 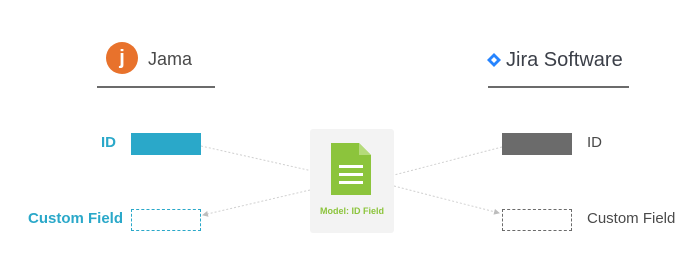 I want to click on connector-jira-id-to-model, so click(x=448, y=161).